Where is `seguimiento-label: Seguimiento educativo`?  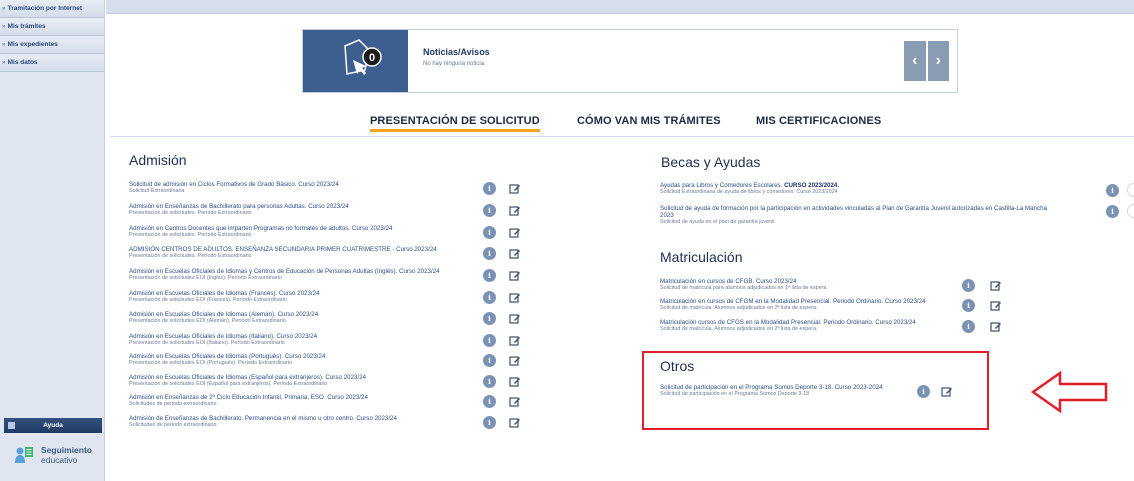
seguimiento-label: Seguimiento educativo is located at coordinates (66, 455).